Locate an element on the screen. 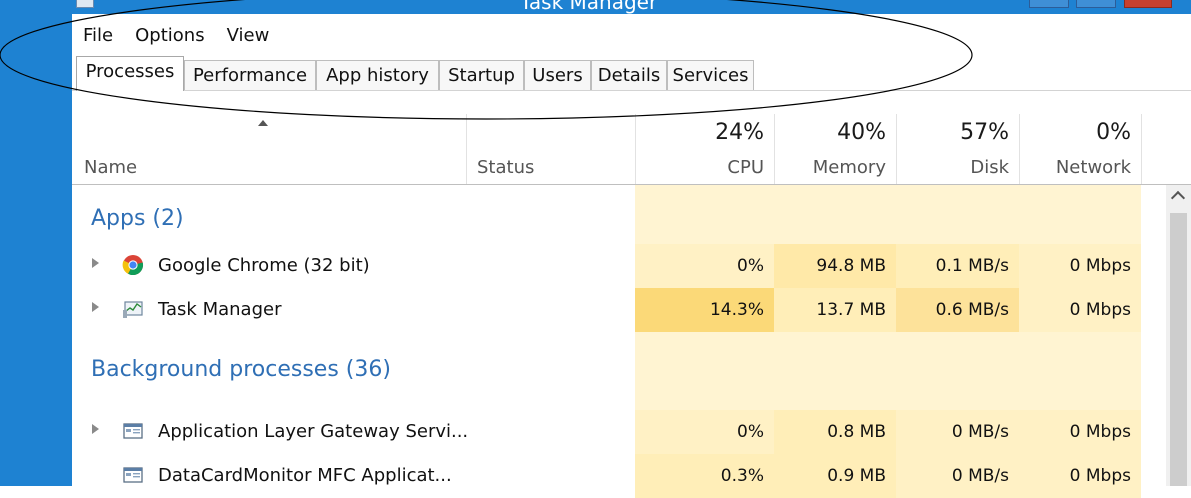 This screenshot has height=498, width=1191. tab-details: Details is located at coordinates (629, 75).